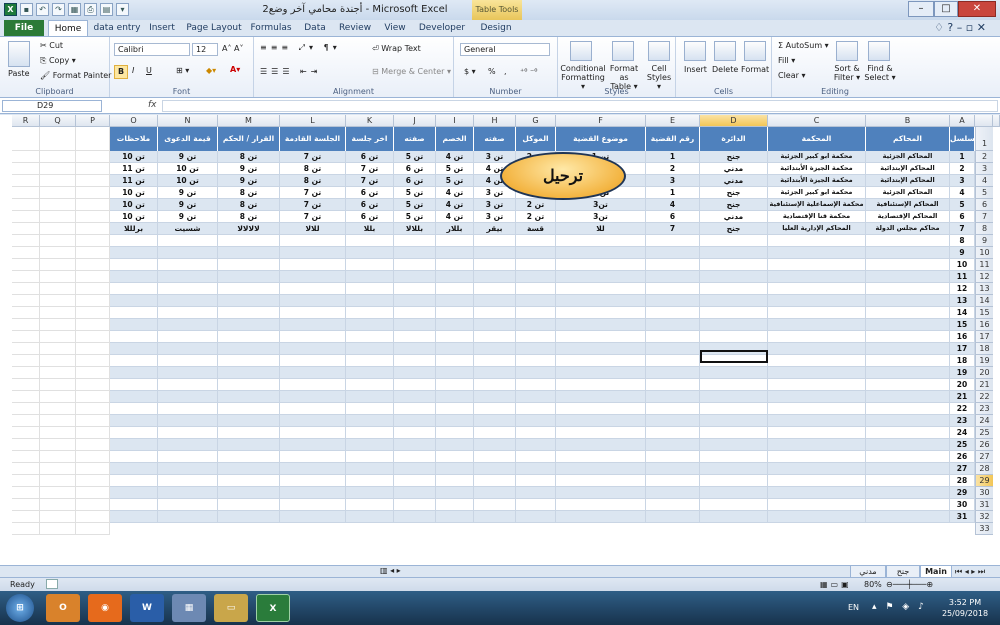 This screenshot has width=1000, height=625. Describe the element at coordinates (313, 229) in the screenshot. I see `table-cell: للالا` at that location.